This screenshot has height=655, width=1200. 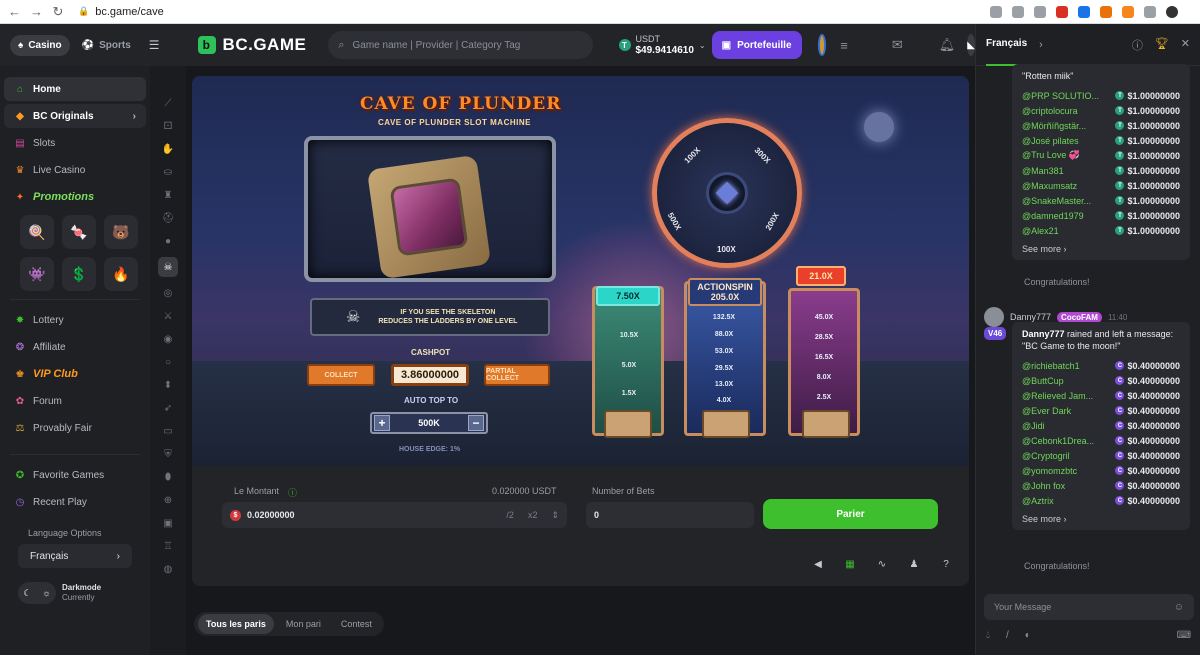 What do you see at coordinates (75, 347) in the screenshot?
I see `sidebar-item-affiliate: ❂ Affiliate` at bounding box center [75, 347].